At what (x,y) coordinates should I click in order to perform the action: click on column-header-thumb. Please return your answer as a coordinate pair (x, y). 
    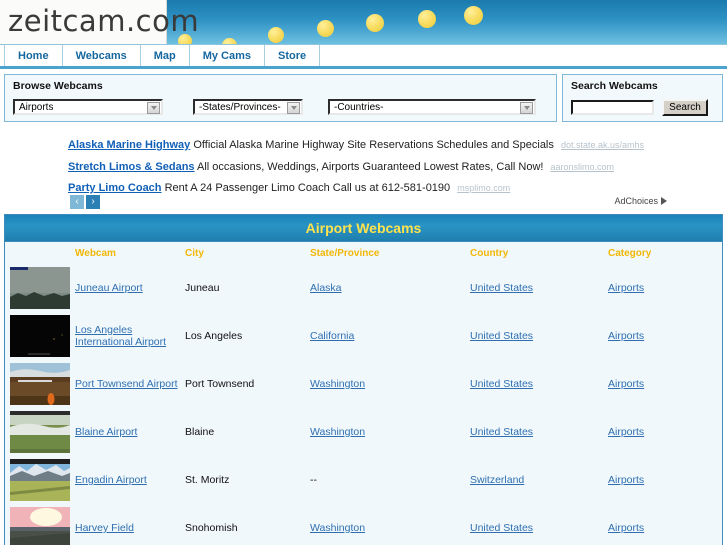
    Looking at the image, I should click on (40, 253).